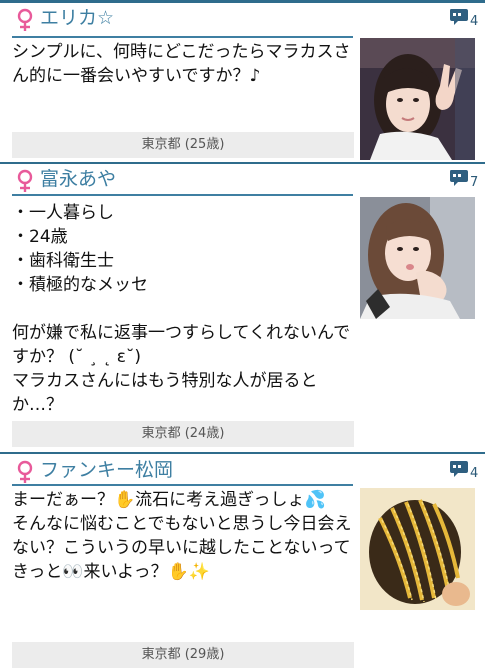 The height and width of the screenshot is (670, 485). I want to click on post-header: エリカ☆ 4, so click(242, 19).